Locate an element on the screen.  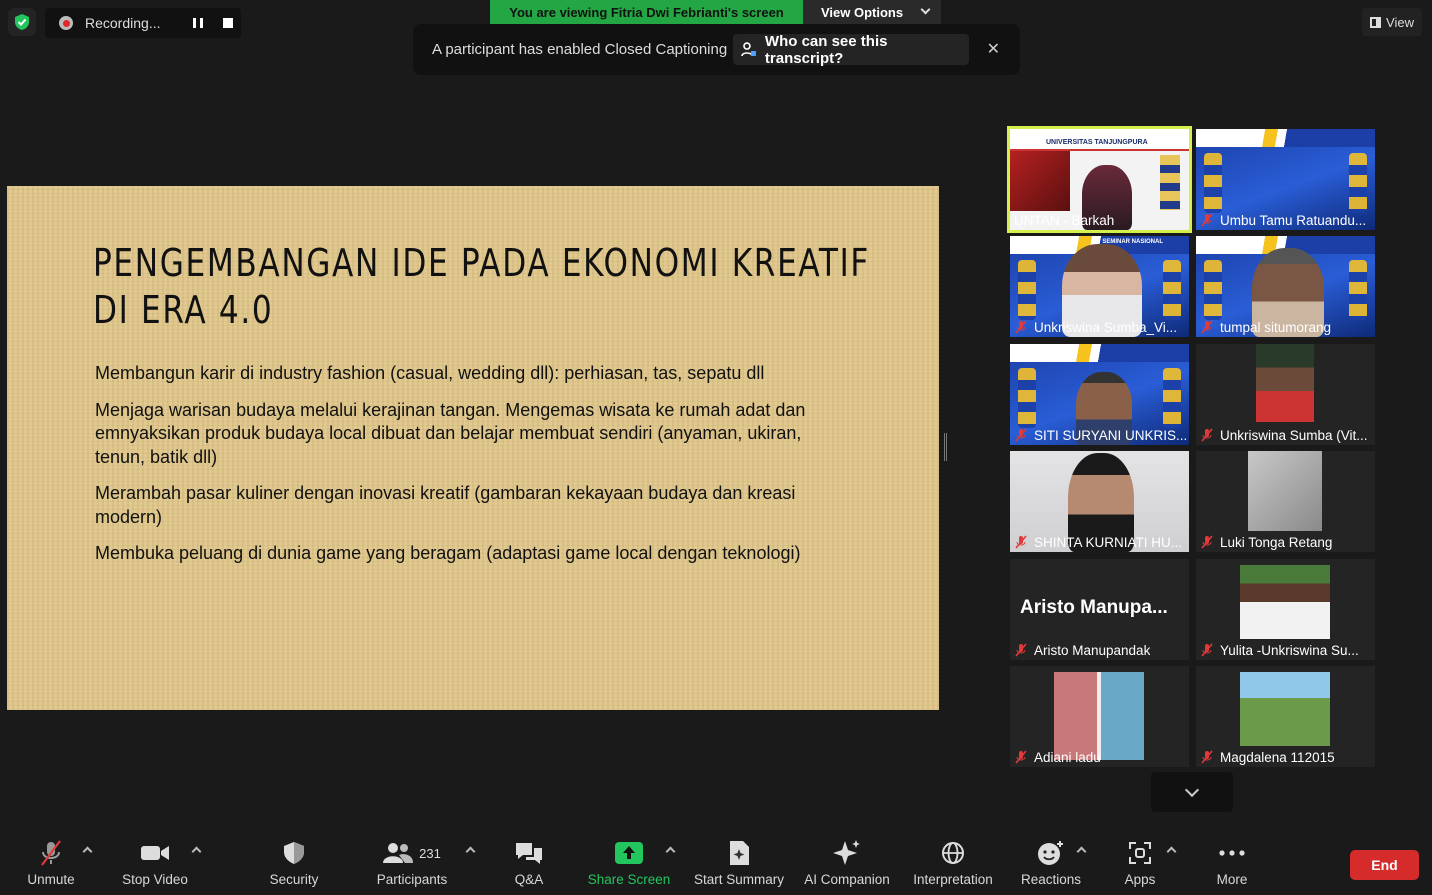
ai-companion-button: AI Companion is located at coordinates (847, 864).